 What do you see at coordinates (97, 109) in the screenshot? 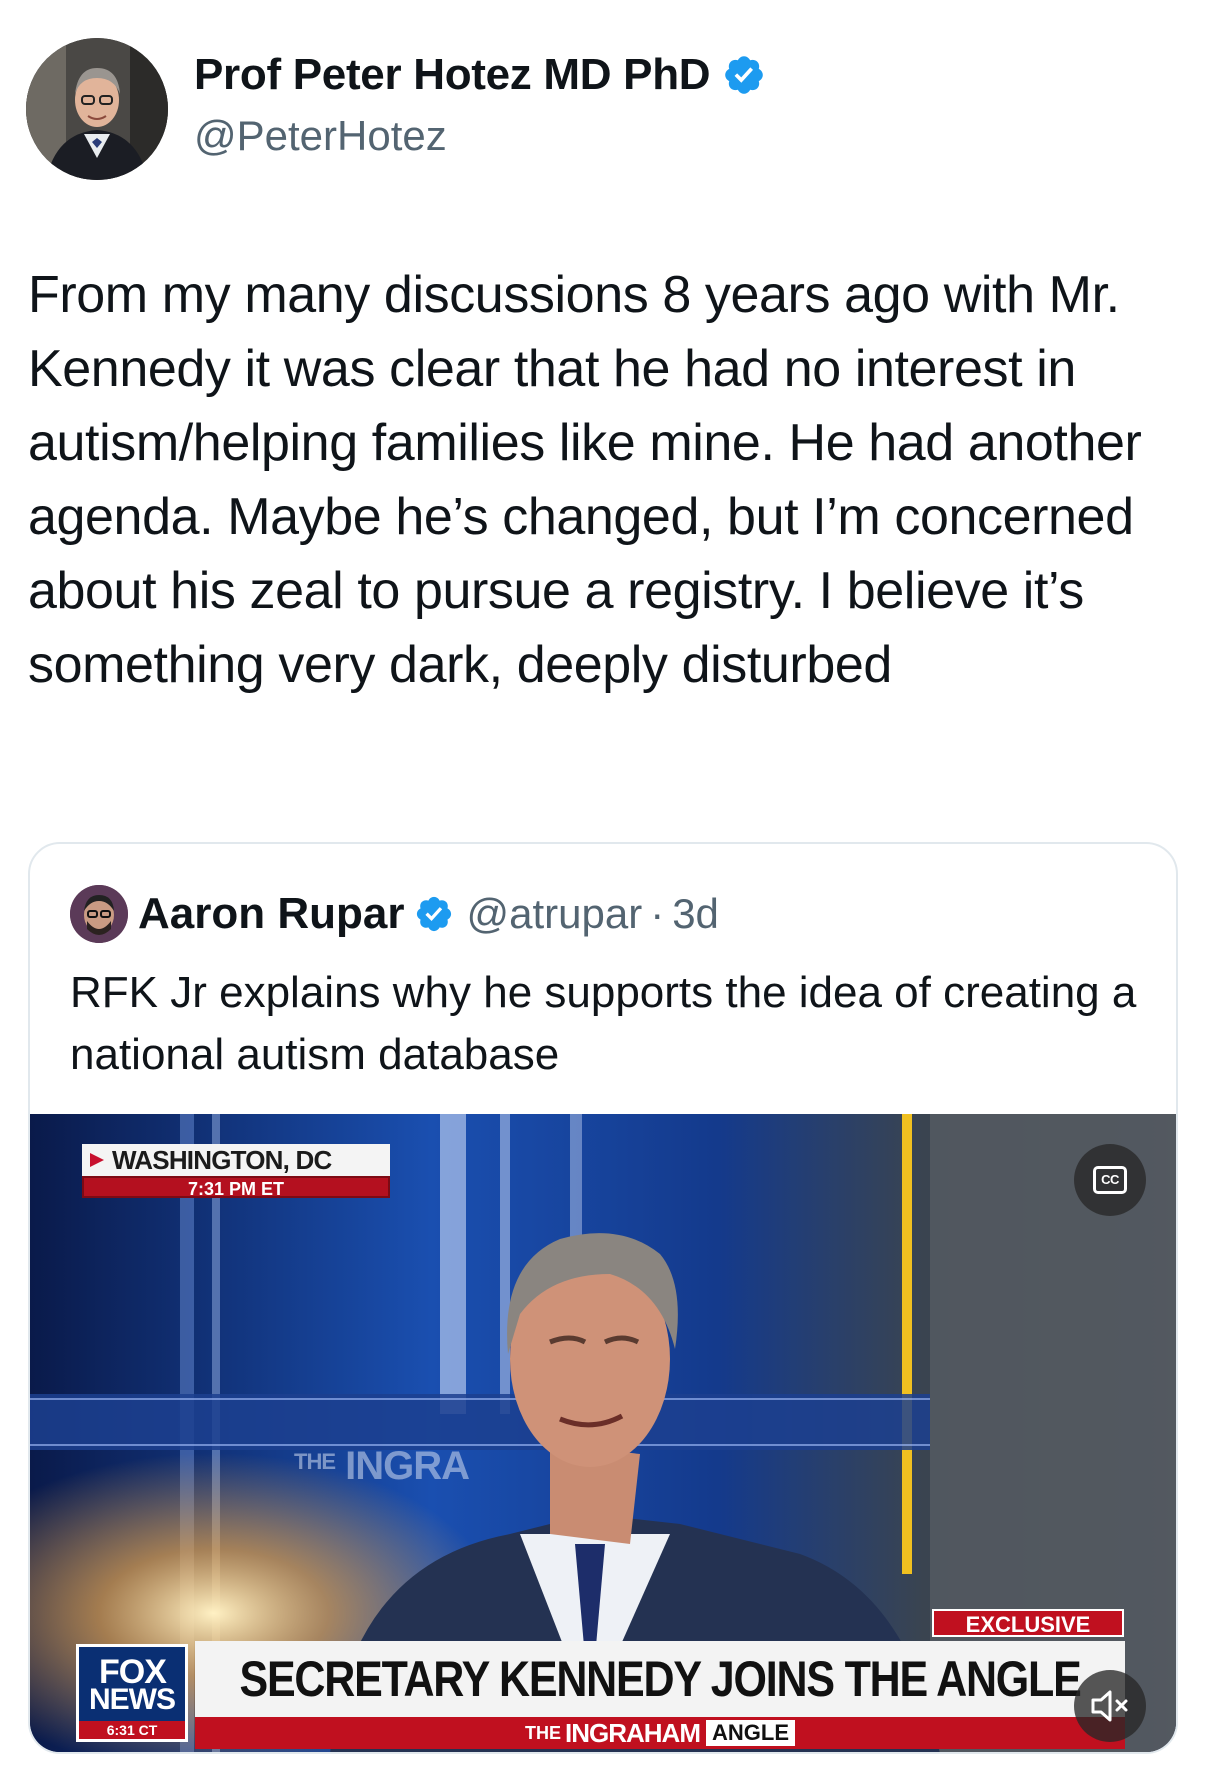
I see `author-avatar` at bounding box center [97, 109].